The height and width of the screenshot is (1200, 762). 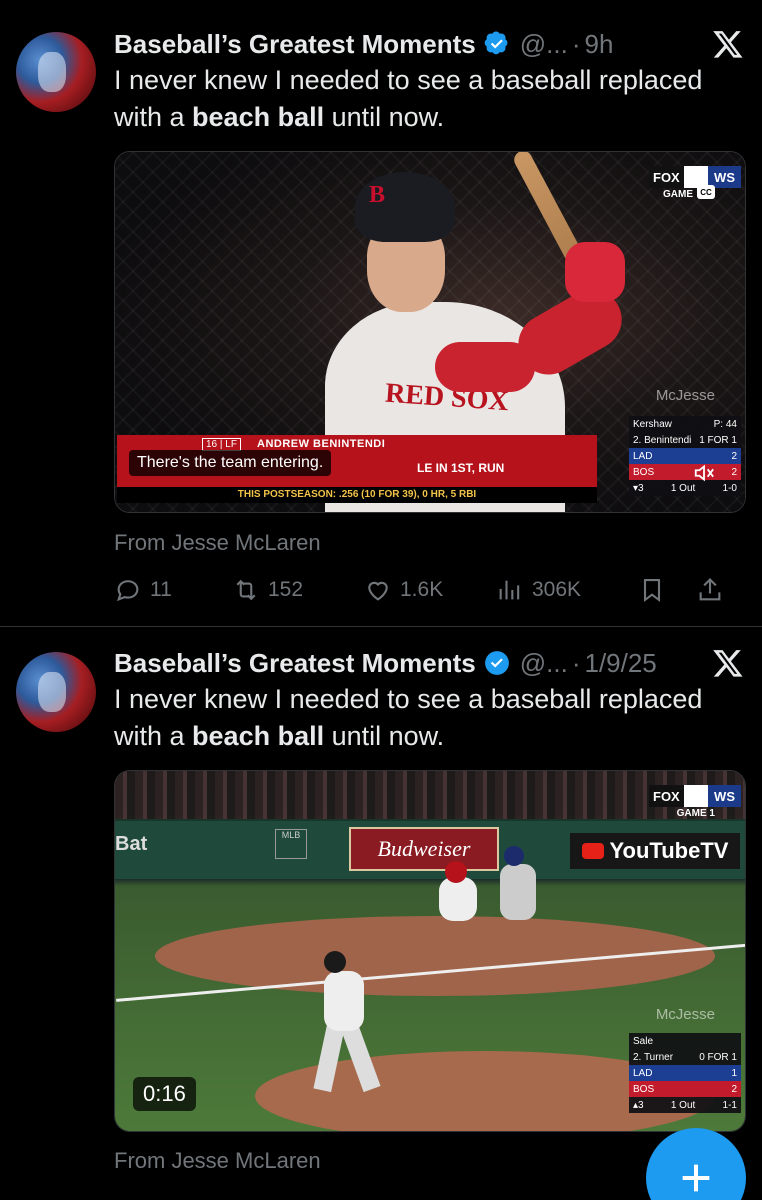 I want to click on pitcher-body, so click(x=344, y=1001).